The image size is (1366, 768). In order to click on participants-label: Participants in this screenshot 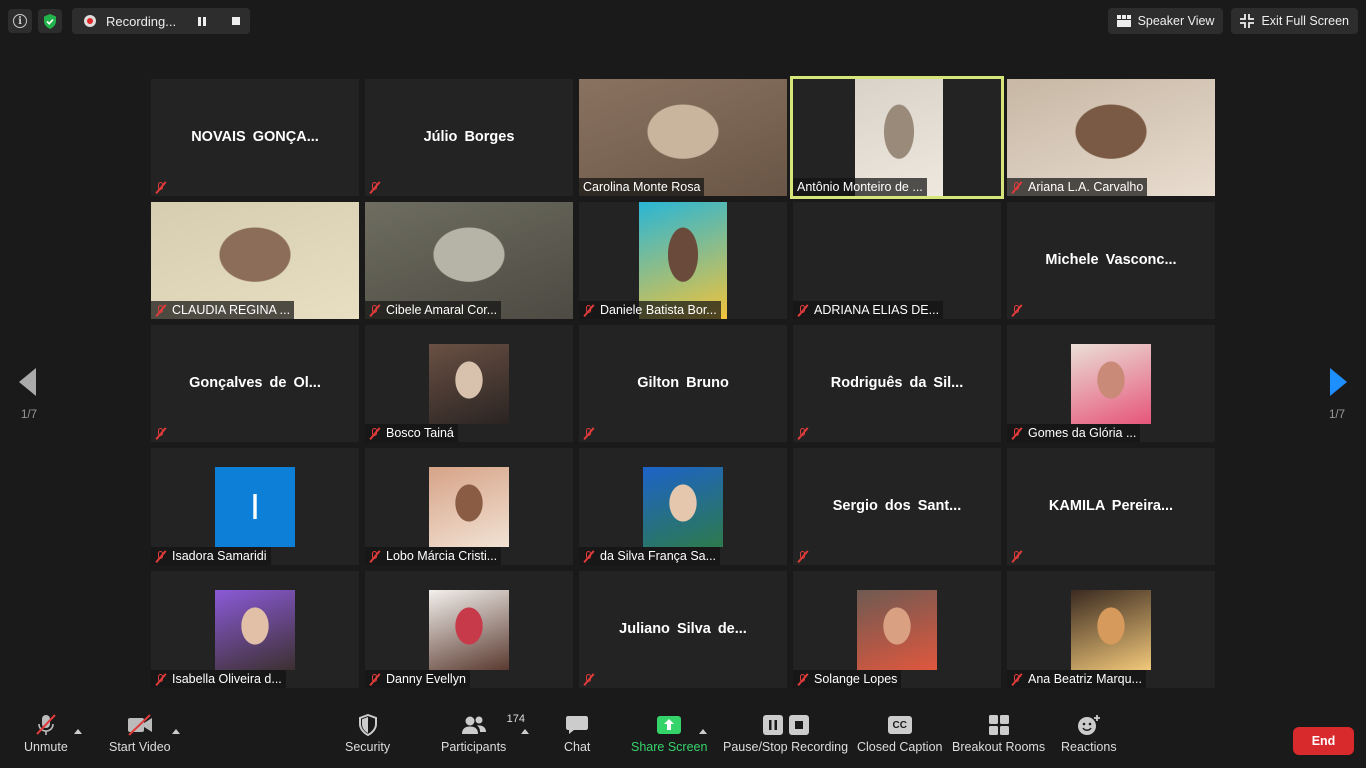, I will do `click(474, 747)`.